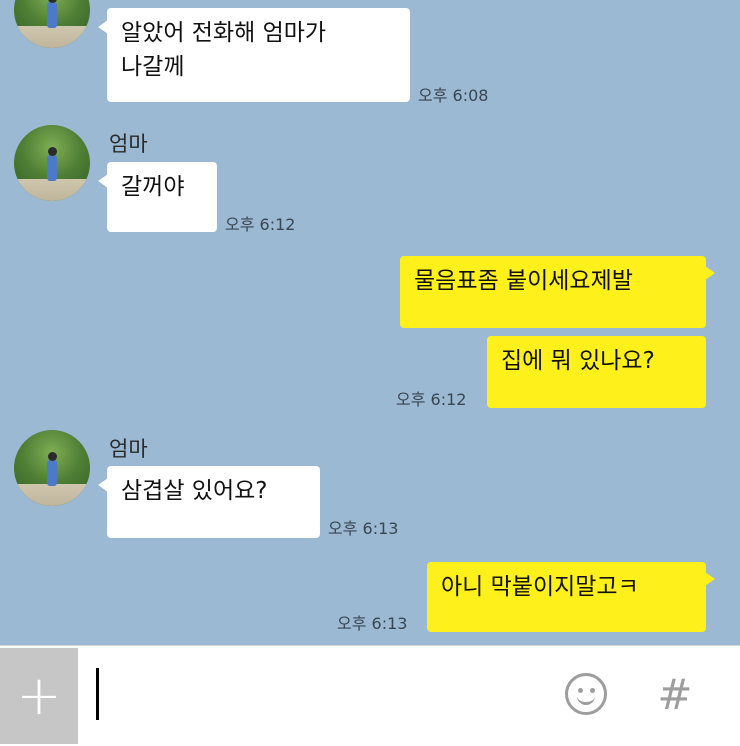 The width and height of the screenshot is (740, 746). I want to click on message-input, so click(315, 696).